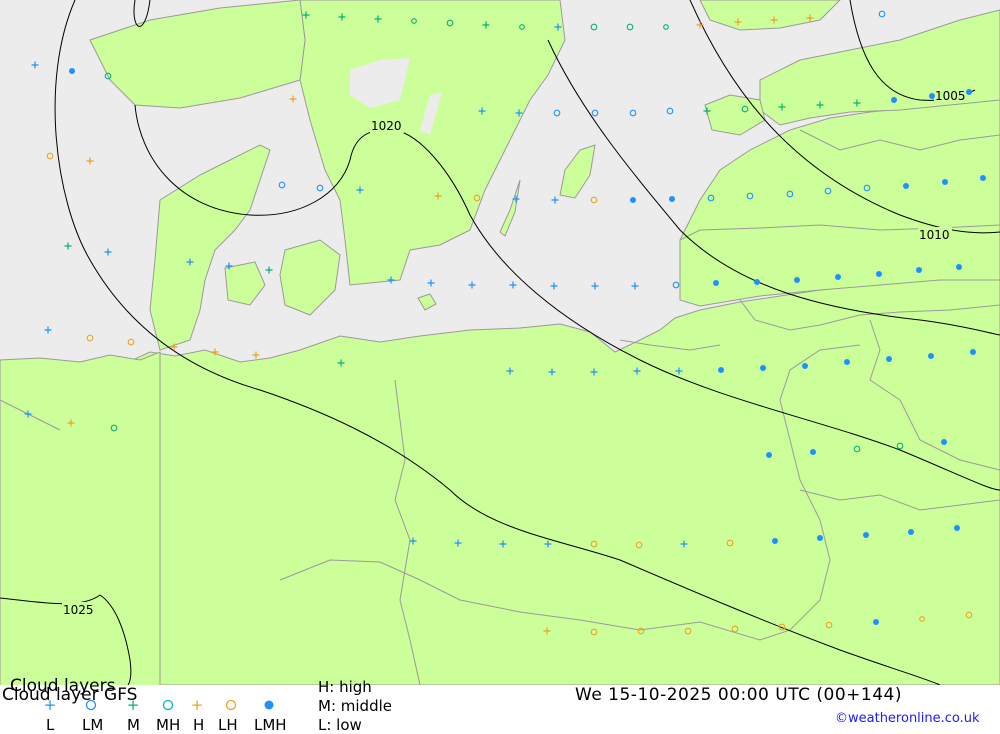 The height and width of the screenshot is (734, 1000). I want to click on legend-label-m: M, so click(133, 725).